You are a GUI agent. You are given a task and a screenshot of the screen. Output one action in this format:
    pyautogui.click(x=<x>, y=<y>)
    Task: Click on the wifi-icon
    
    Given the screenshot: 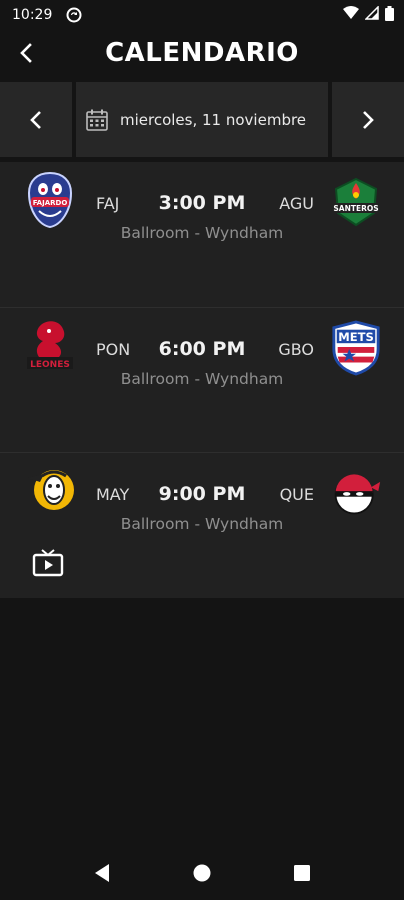 What is the action you would take?
    pyautogui.click(x=351, y=15)
    